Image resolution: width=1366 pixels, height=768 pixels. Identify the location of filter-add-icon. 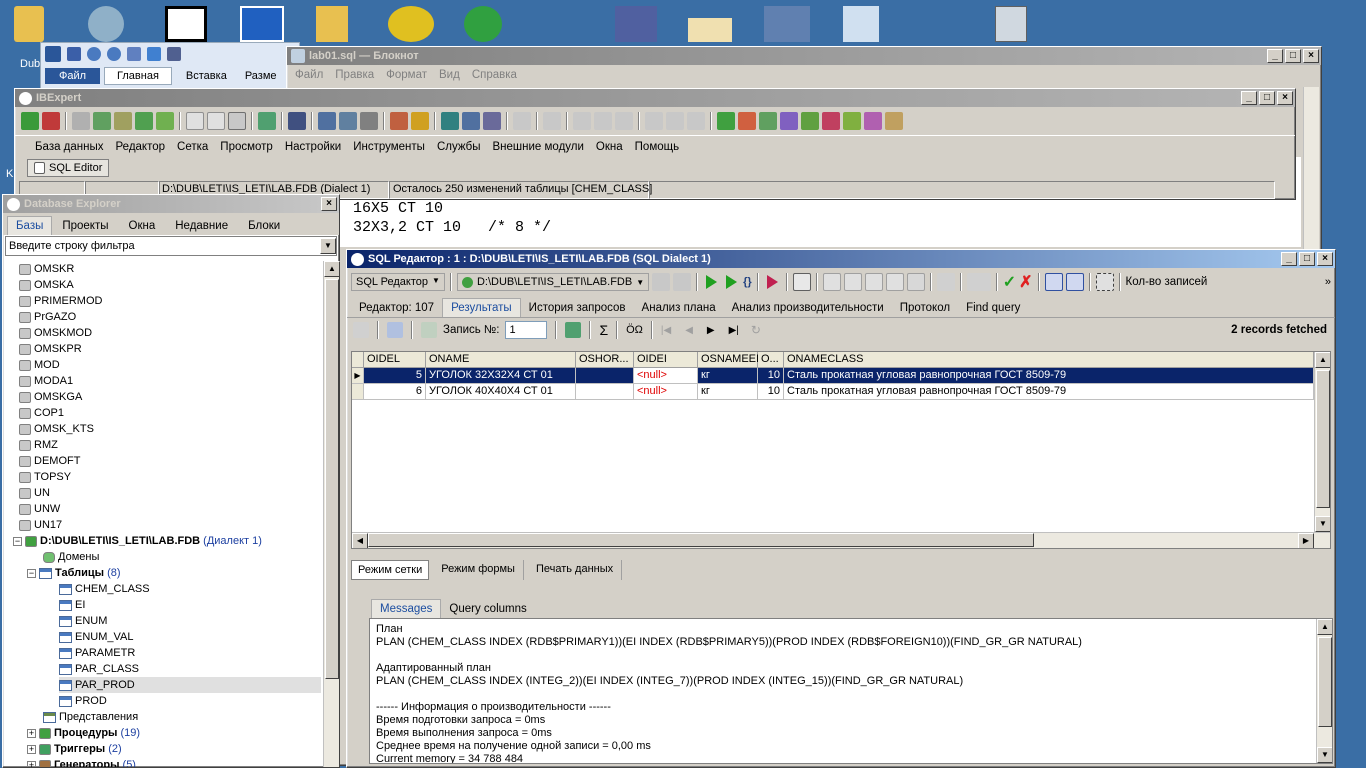
(429, 330).